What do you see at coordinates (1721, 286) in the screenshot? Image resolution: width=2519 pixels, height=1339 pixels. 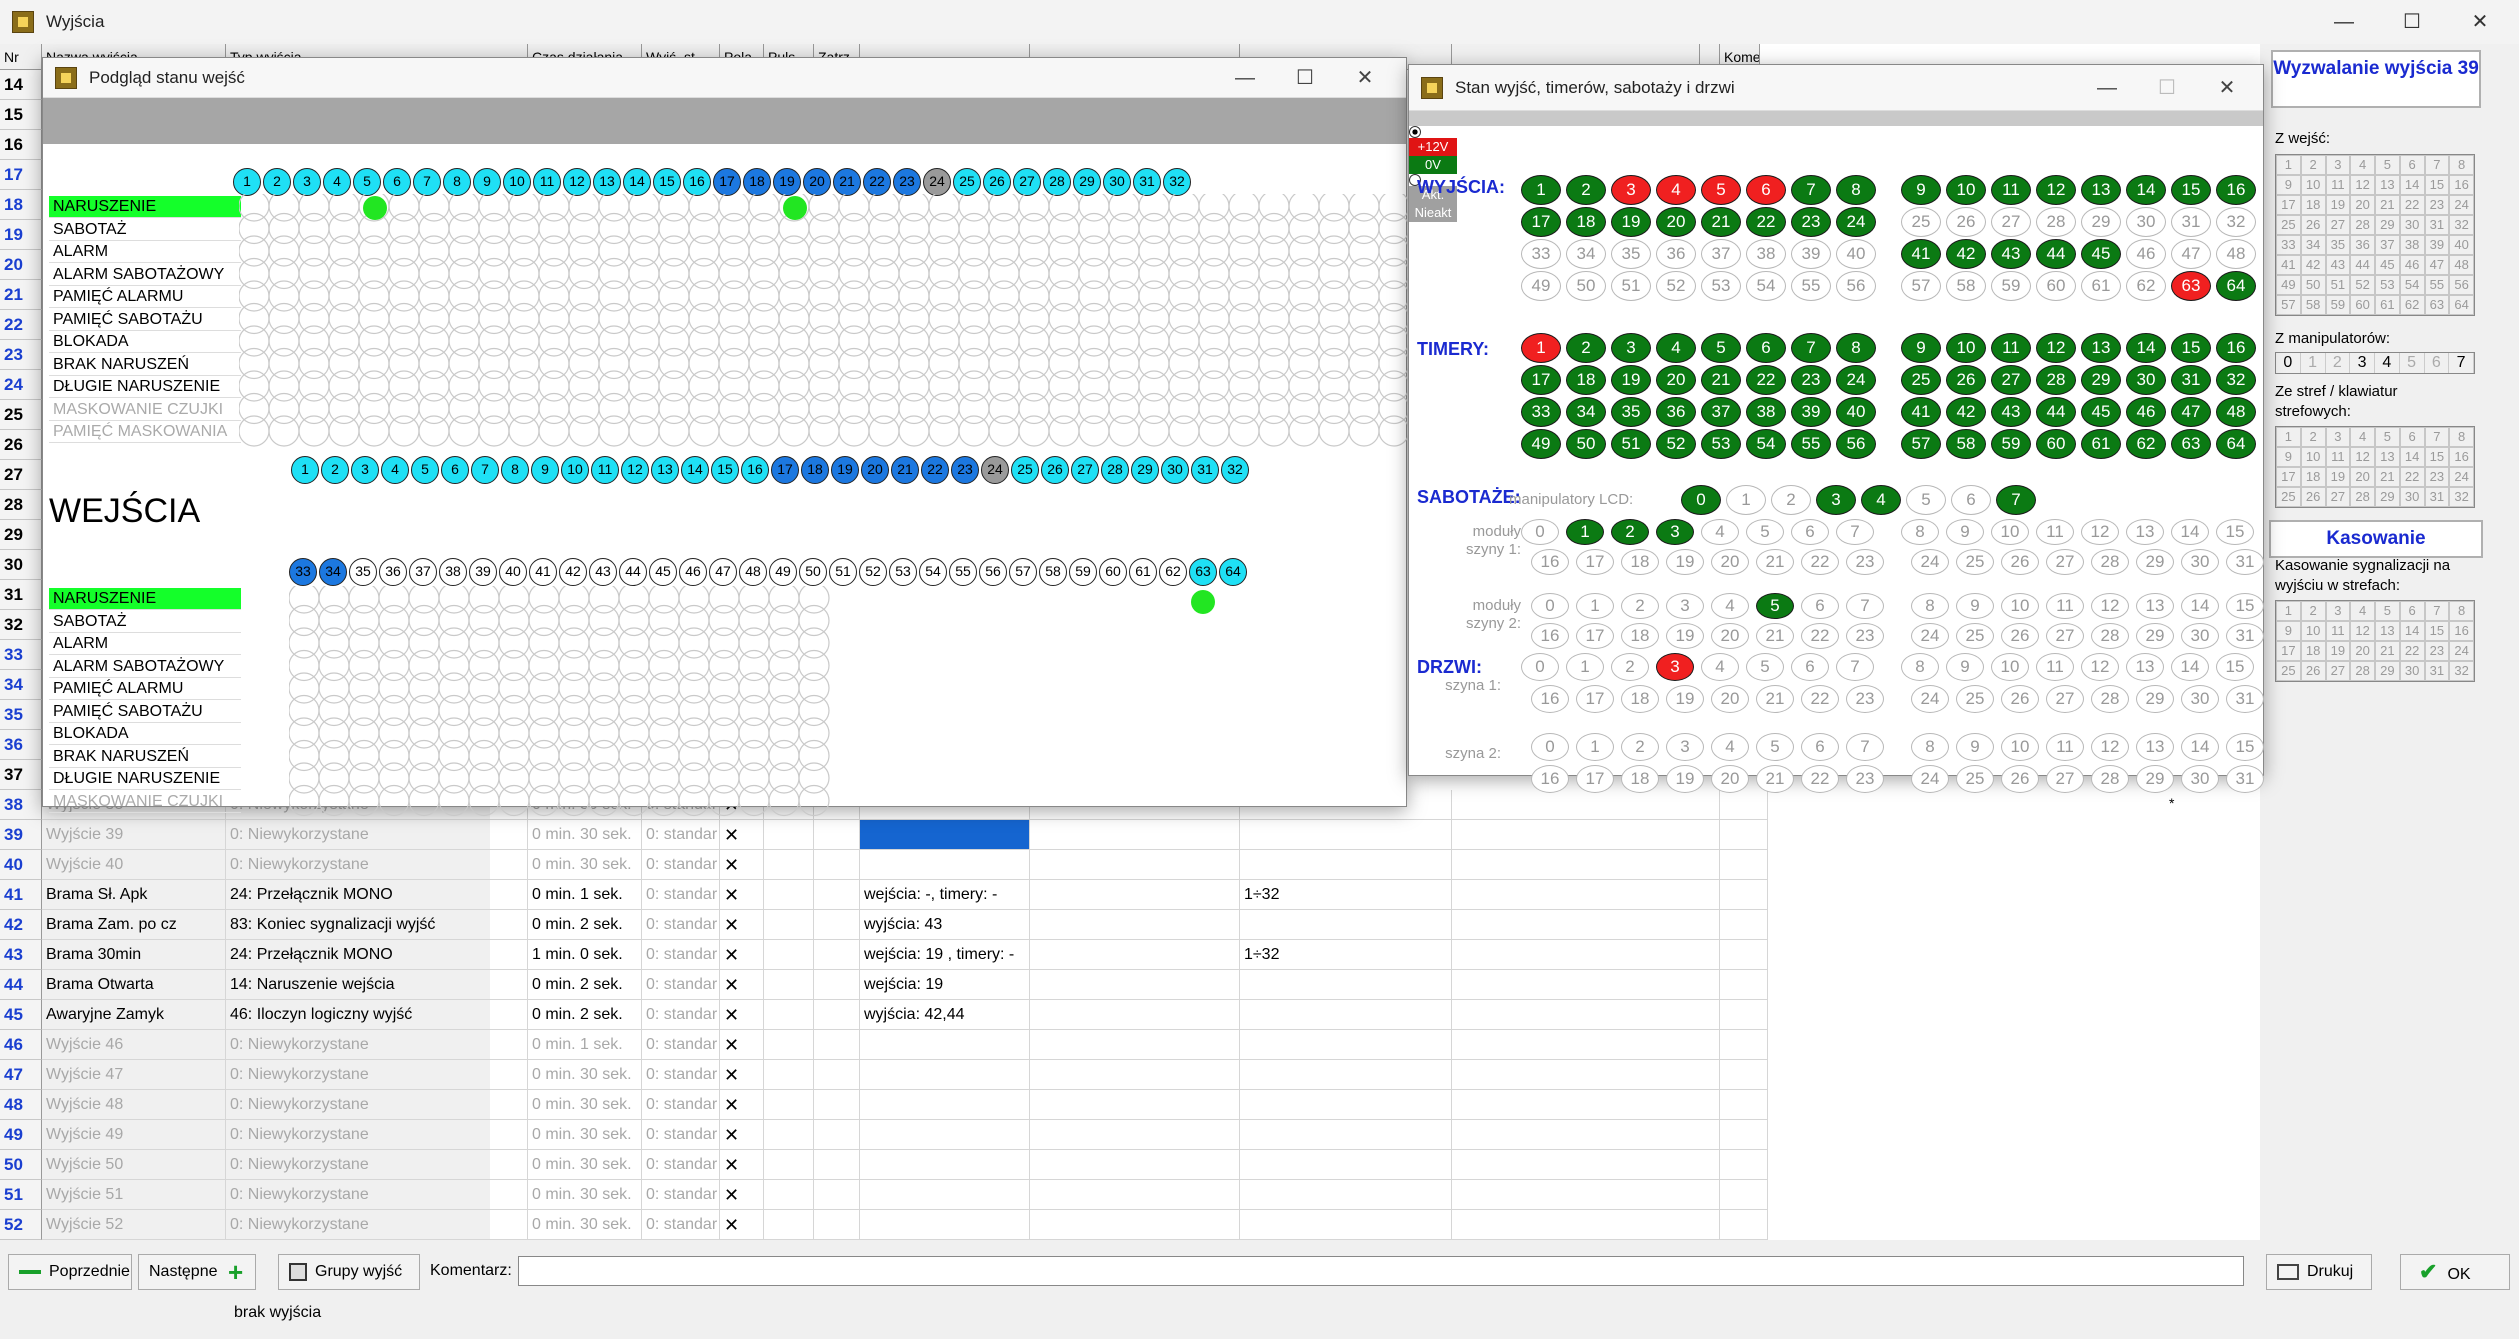 I see `status-bubble-53: 53` at bounding box center [1721, 286].